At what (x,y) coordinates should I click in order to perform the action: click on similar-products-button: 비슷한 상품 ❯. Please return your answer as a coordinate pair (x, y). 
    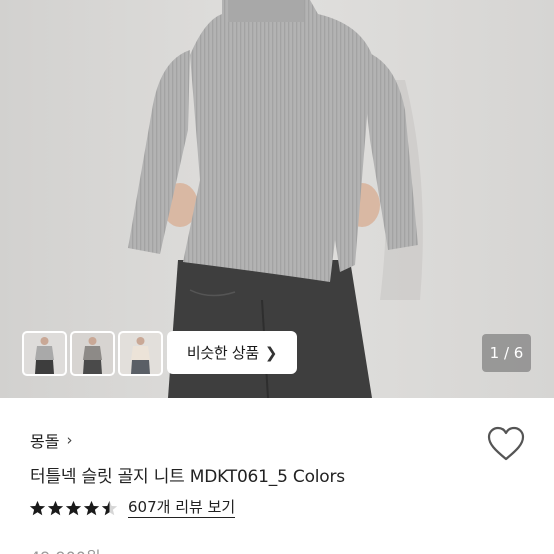
    Looking at the image, I should click on (232, 352).